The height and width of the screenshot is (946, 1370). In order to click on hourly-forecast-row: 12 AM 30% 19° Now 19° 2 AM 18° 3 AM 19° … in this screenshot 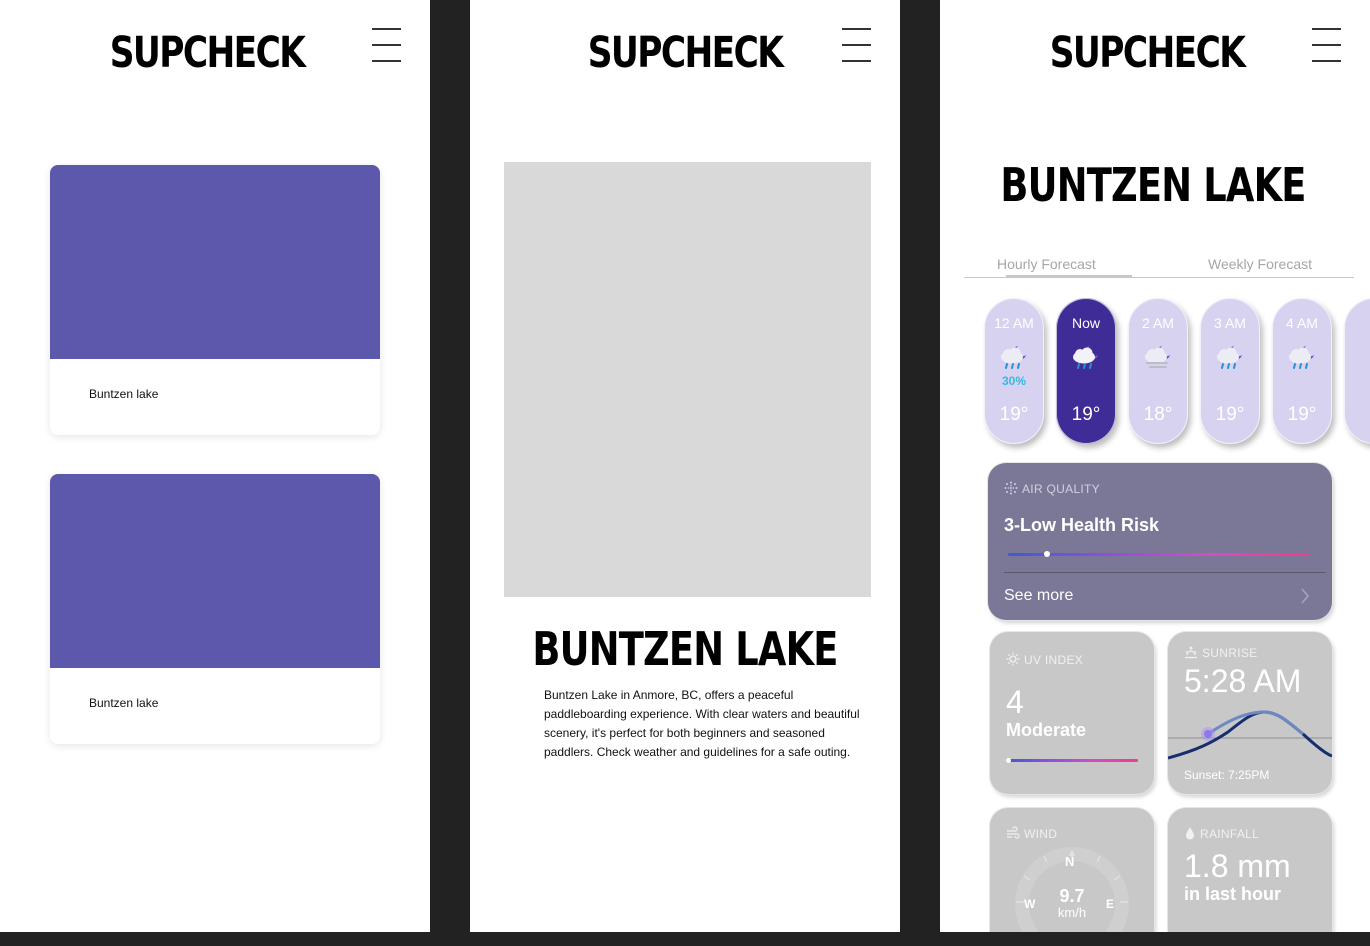, I will do `click(1177, 373)`.